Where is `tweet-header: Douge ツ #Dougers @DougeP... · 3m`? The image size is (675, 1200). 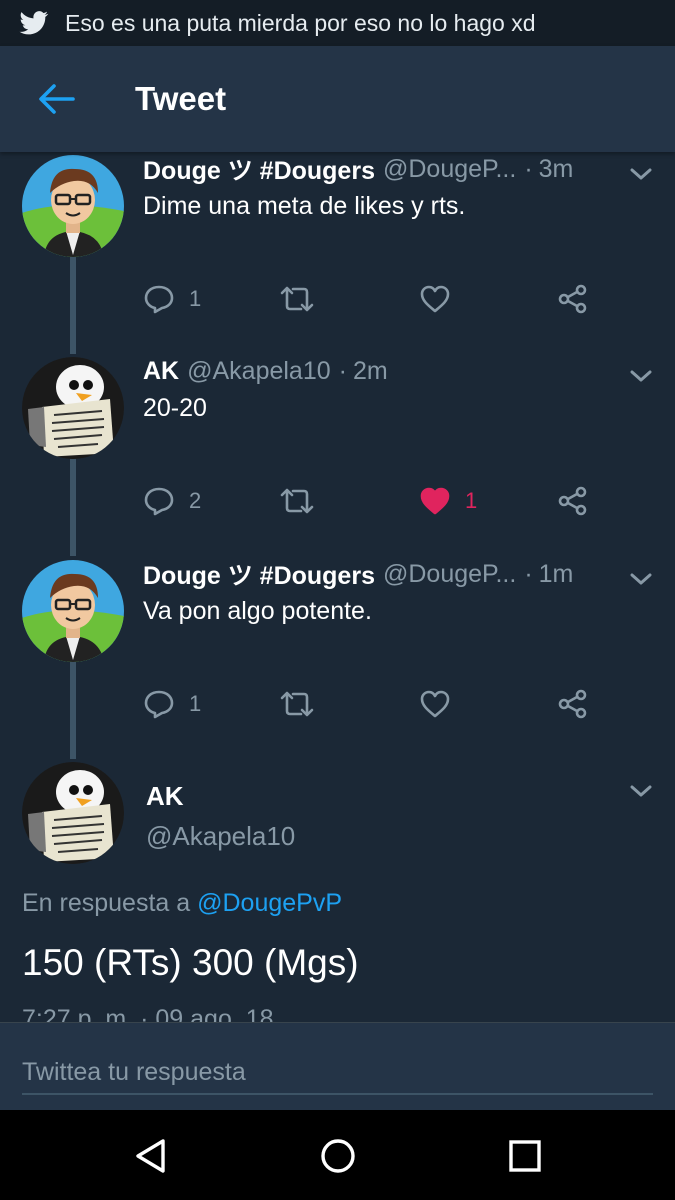
tweet-header: Douge ツ #Dougers @DougeP... · 3m is located at coordinates (374, 169).